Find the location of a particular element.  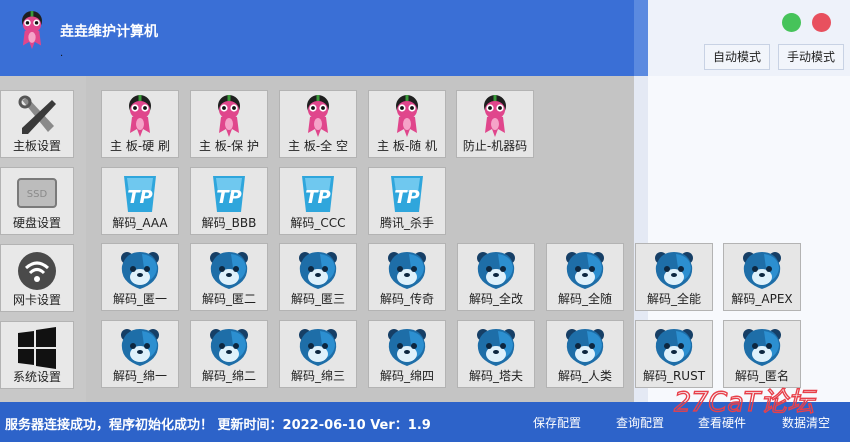

tile-motherboard-flash: 主 板-硬 刷 is located at coordinates (140, 124).